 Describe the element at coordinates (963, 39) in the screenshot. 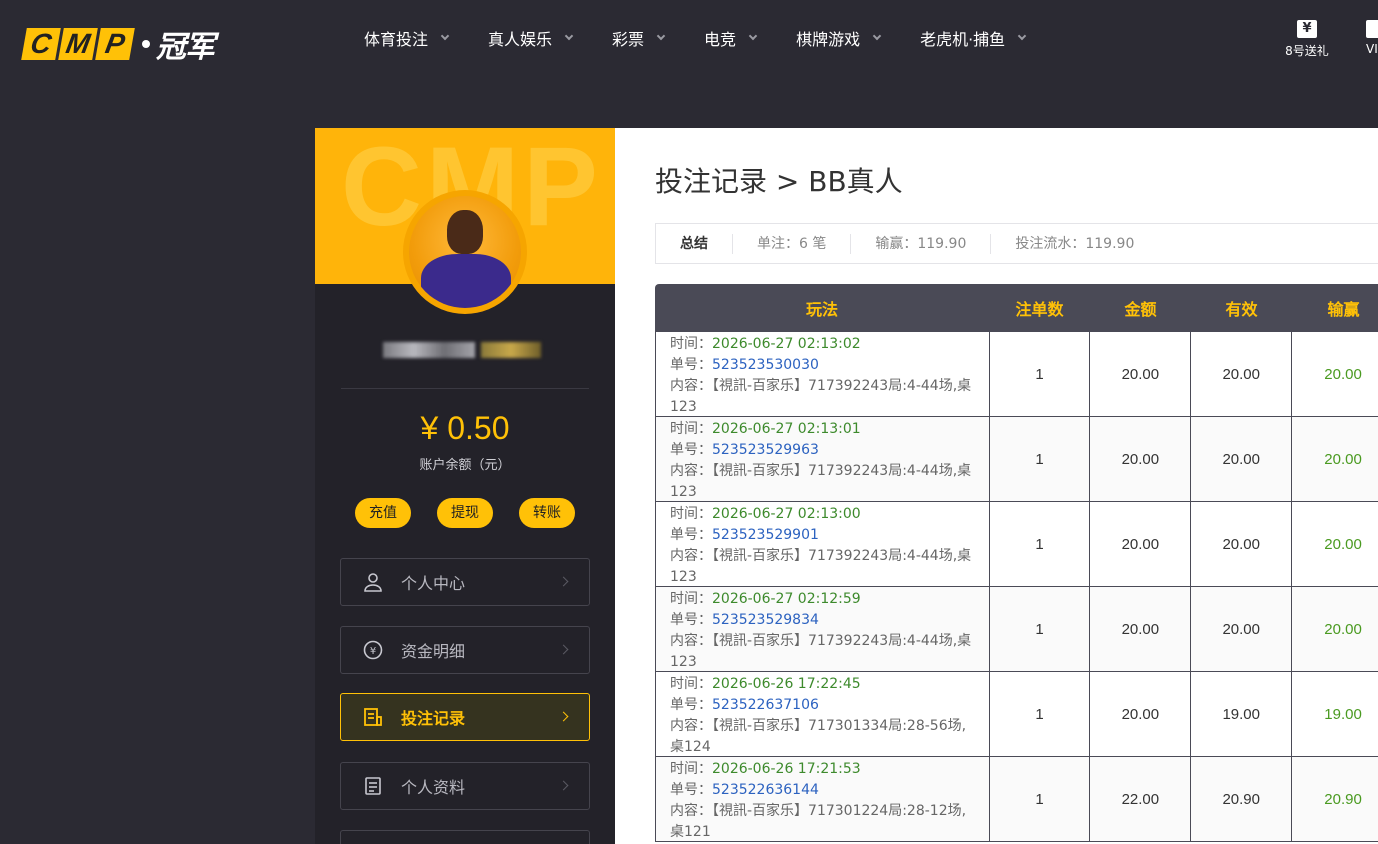

I see `nav-label: 老虎机·捕鱼` at that location.